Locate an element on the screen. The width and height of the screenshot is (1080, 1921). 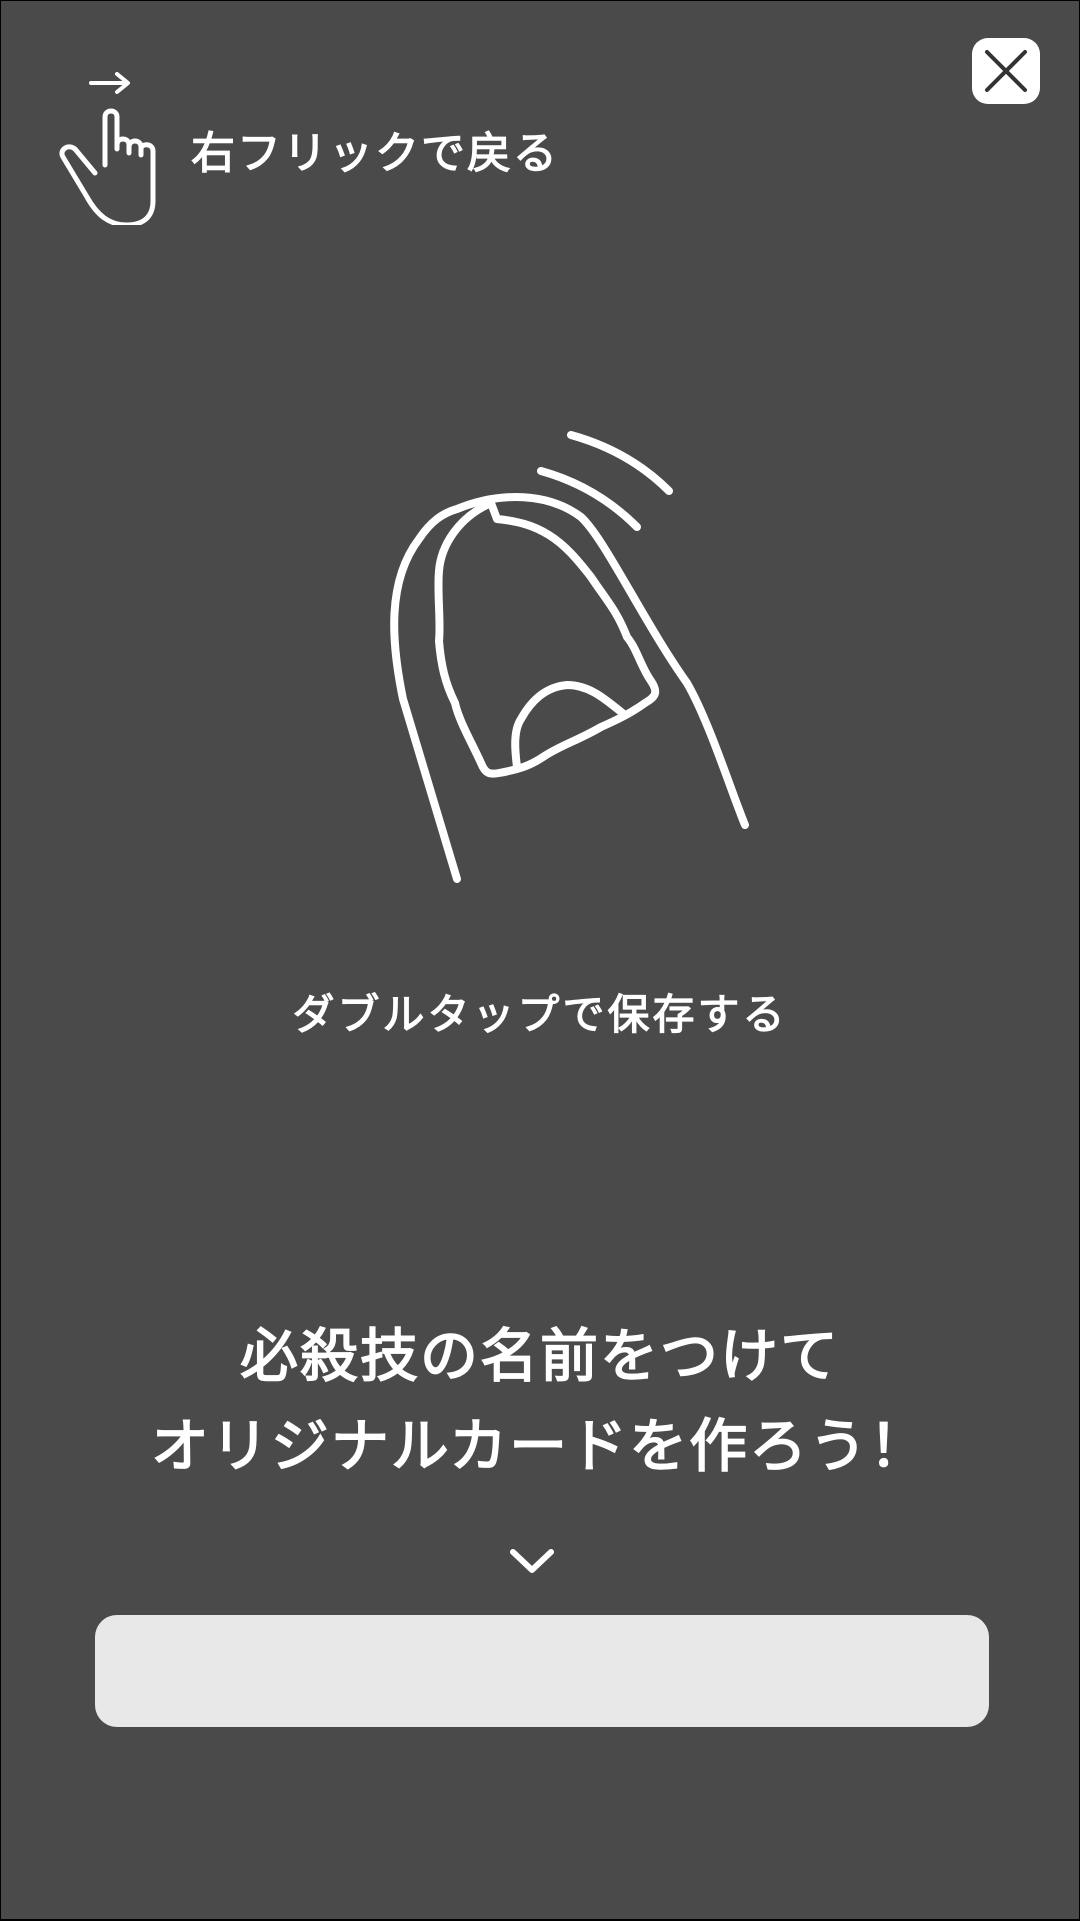
close-button is located at coordinates (1006, 71).